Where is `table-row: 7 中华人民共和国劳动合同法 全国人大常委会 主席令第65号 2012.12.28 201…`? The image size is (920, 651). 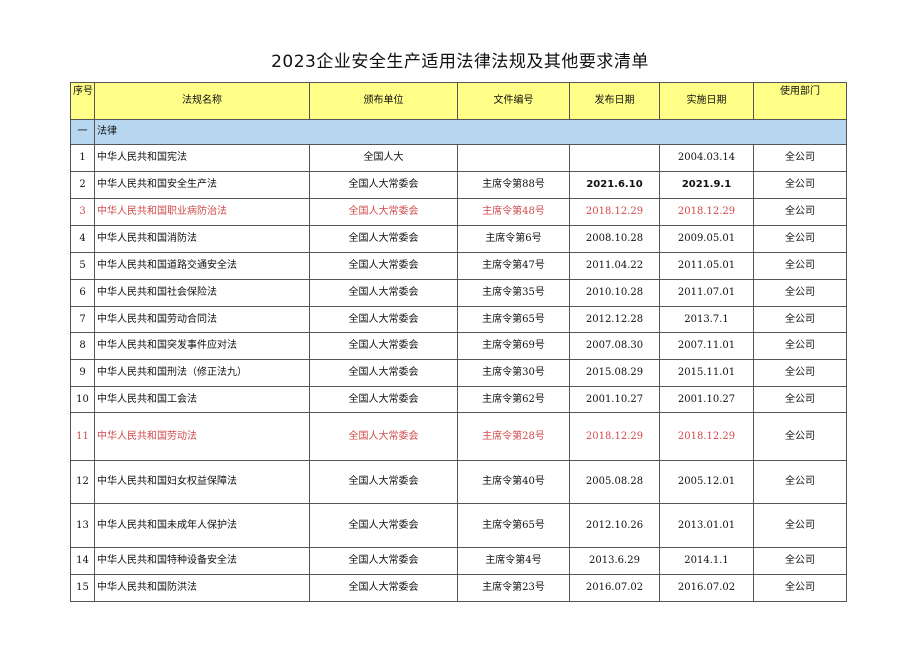
table-row: 7 中华人民共和国劳动合同法 全国人大常委会 主席令第65号 2012.12.28 201… is located at coordinates (458, 319).